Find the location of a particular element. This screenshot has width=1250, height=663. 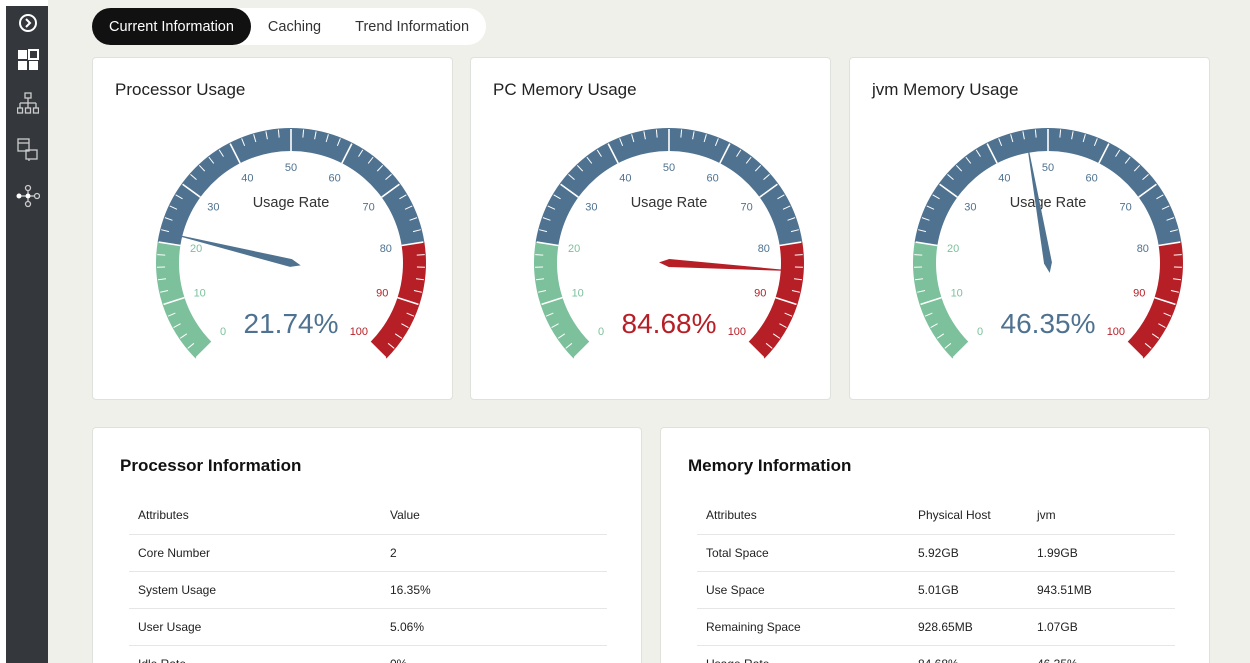

table-row: Total Space 5.92GB 1.99GB is located at coordinates (936, 553).